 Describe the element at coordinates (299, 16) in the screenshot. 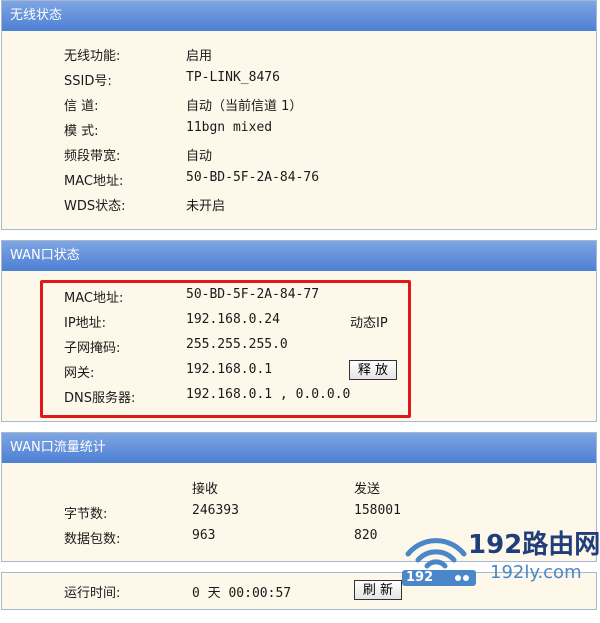

I see `wireless-status-header: 无线状态` at that location.